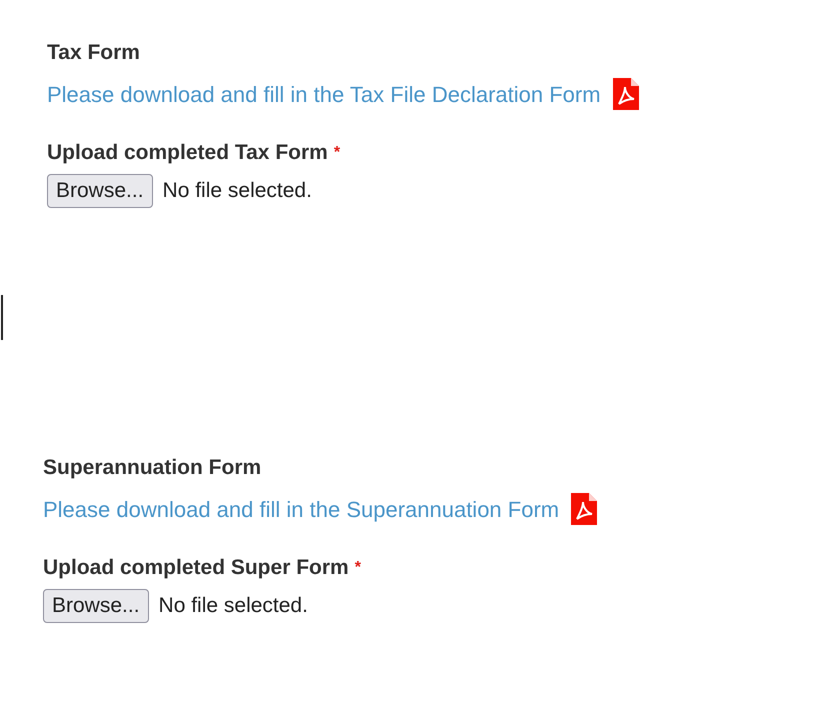 The height and width of the screenshot is (718, 838). What do you see at coordinates (94, 53) in the screenshot?
I see `section-heading: Tax Form` at bounding box center [94, 53].